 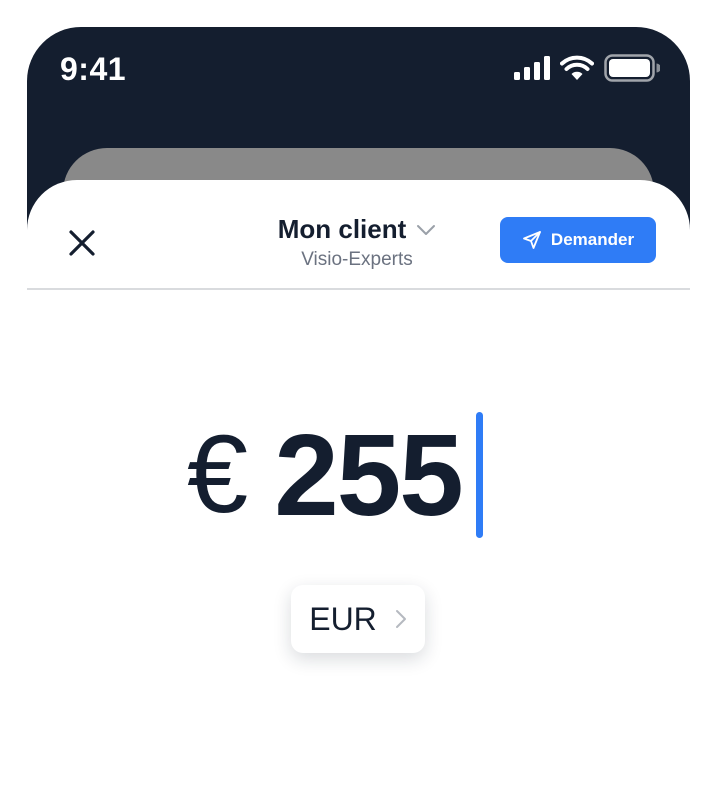 I want to click on request-button-label: Demander, so click(x=592, y=239).